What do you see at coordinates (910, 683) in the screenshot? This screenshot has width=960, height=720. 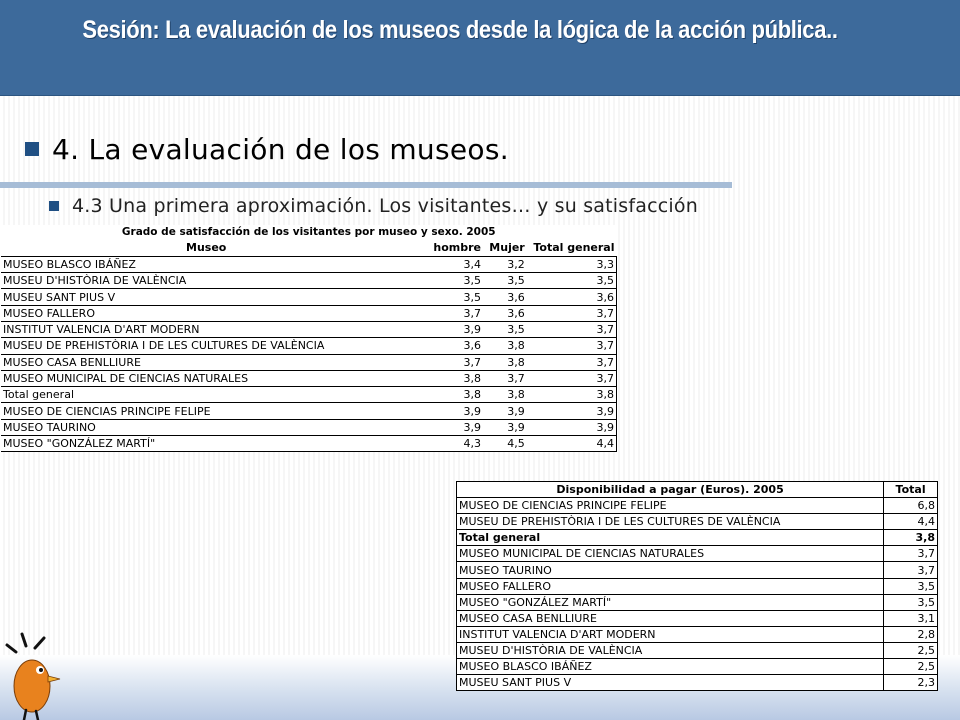 I see `value-cell: 2,3` at bounding box center [910, 683].